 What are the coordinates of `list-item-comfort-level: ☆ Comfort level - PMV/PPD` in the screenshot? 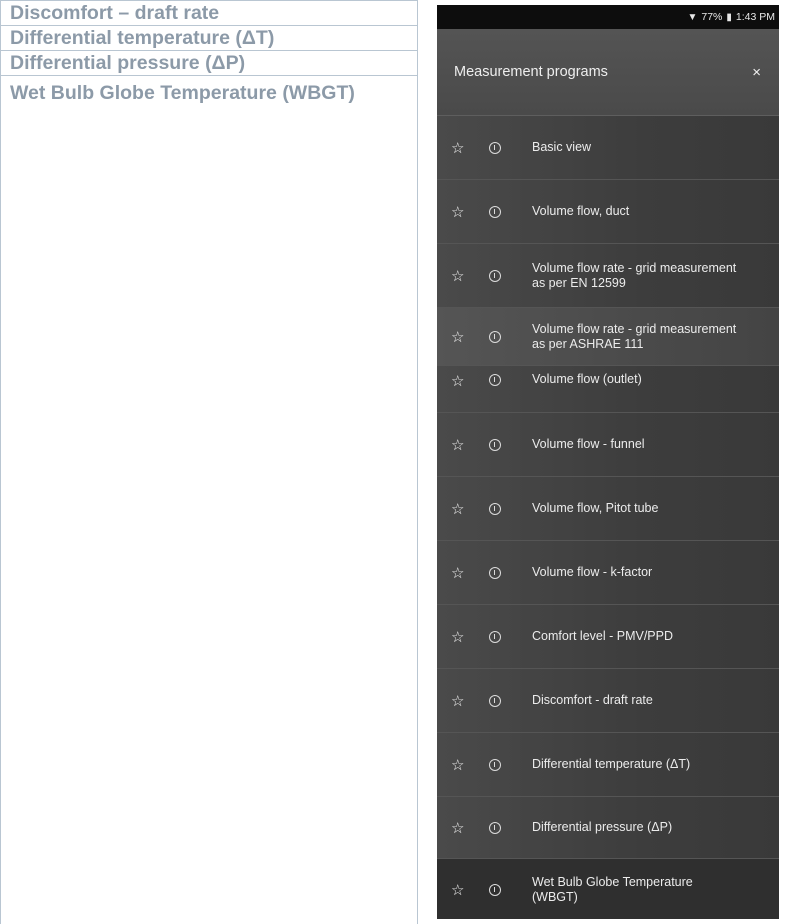 It's located at (608, 637).